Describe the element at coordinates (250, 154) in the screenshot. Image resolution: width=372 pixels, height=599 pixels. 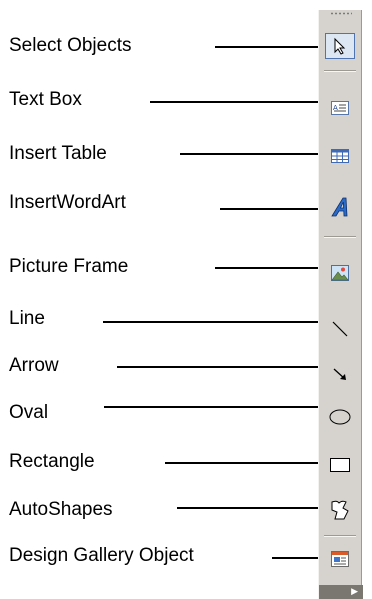
I see `leader-line-insert-table` at that location.